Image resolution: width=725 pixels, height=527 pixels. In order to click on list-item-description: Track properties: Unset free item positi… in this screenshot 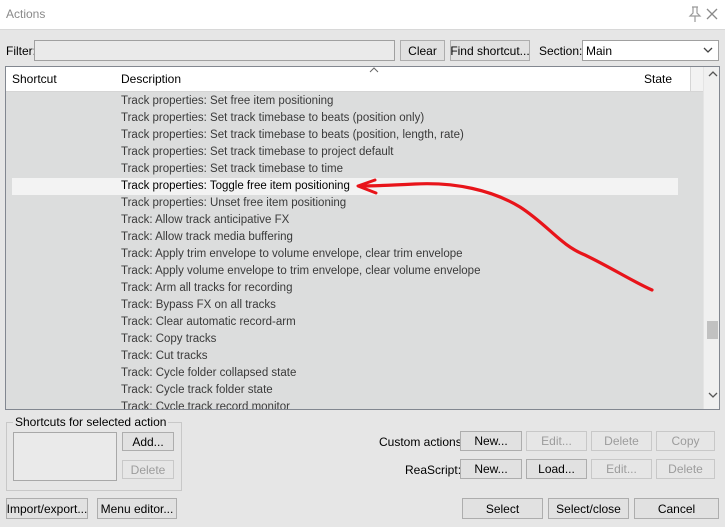, I will do `click(234, 203)`.